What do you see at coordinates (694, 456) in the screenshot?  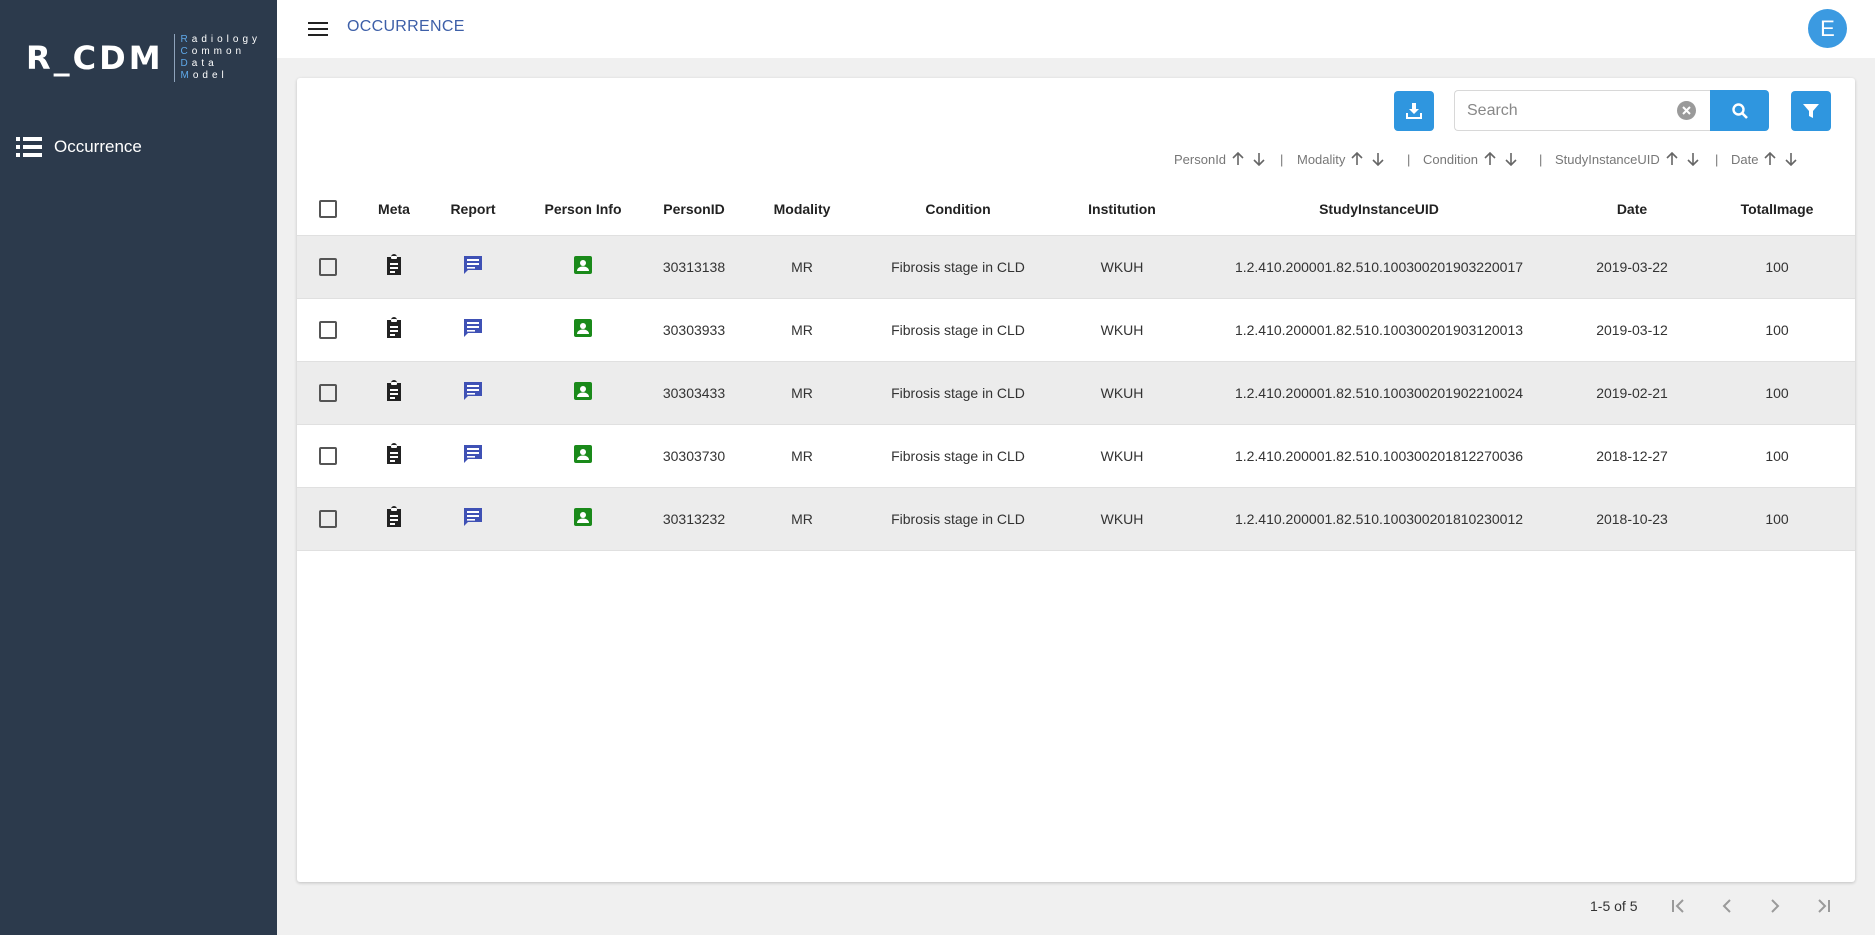 I see `person-id-cell: 30303730` at bounding box center [694, 456].